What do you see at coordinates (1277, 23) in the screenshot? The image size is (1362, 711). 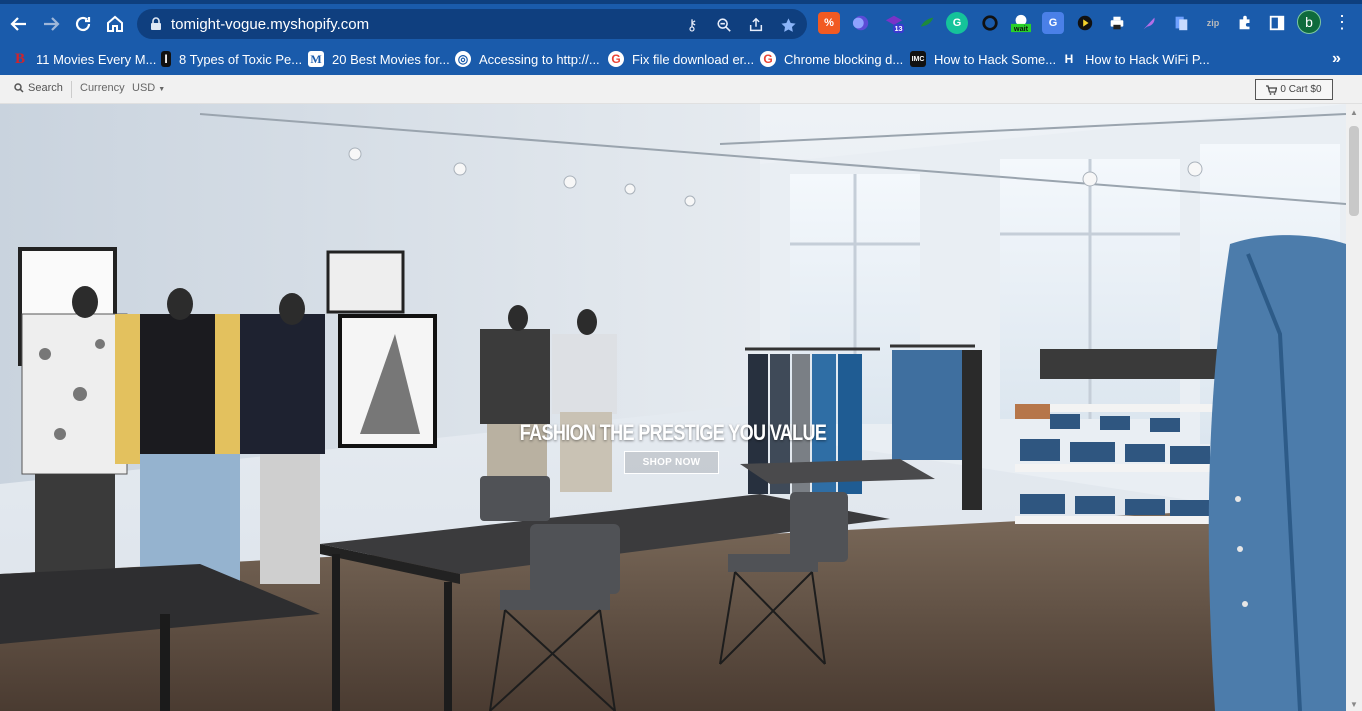 I see `side-panel-icon` at bounding box center [1277, 23].